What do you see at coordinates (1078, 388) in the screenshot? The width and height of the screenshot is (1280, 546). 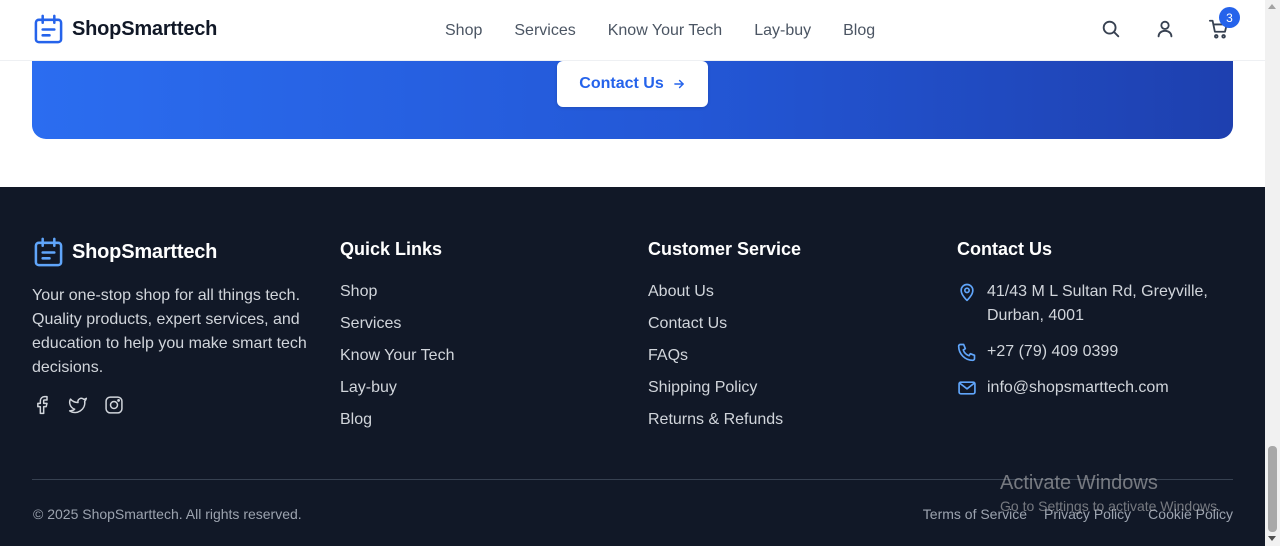 I see `email-address: info@shopsmarttech.com` at bounding box center [1078, 388].